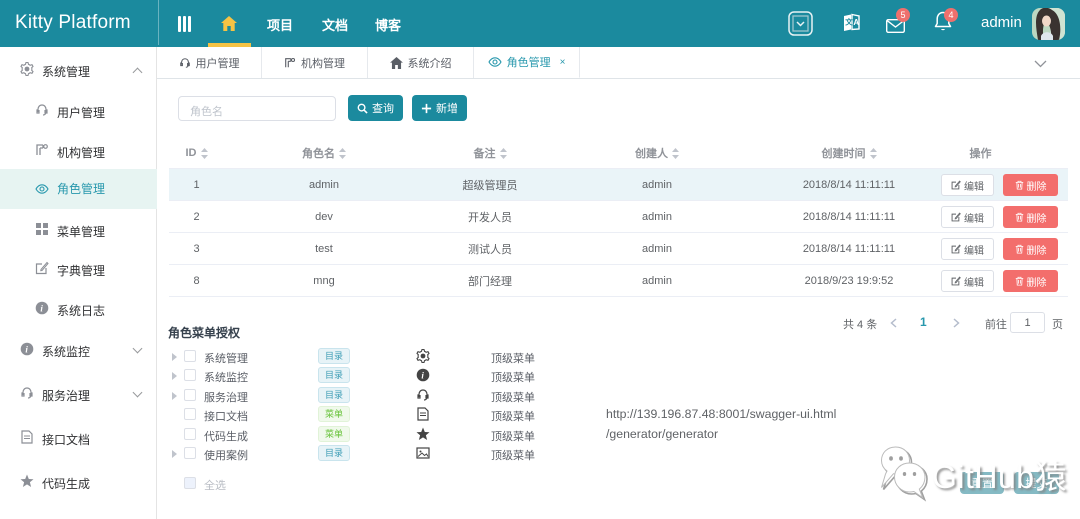 This screenshot has width=1080, height=519. Describe the element at coordinates (856, 22) in the screenshot. I see `svg-text: A` at that location.